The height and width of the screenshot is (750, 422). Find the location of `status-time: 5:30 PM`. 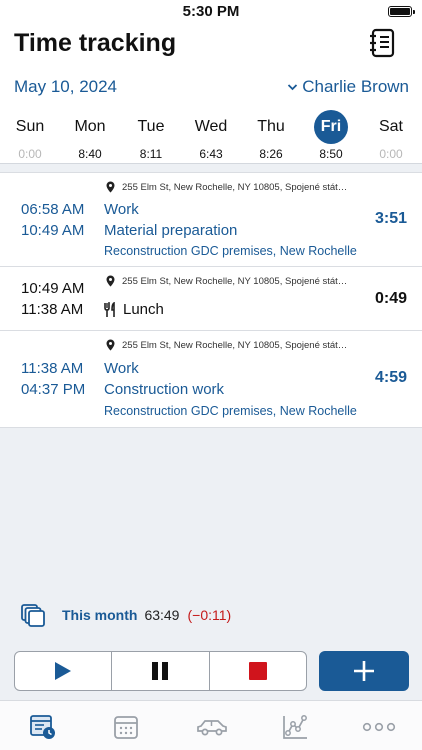

status-time: 5:30 PM is located at coordinates (211, 11).